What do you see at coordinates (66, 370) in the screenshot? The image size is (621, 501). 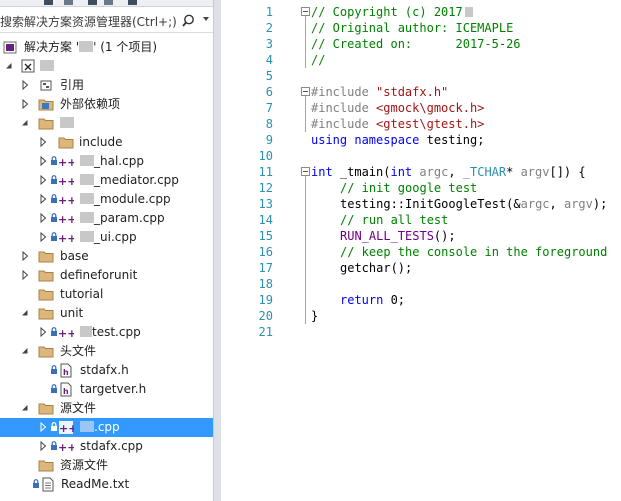 I see `header-file-icon: h` at bounding box center [66, 370].